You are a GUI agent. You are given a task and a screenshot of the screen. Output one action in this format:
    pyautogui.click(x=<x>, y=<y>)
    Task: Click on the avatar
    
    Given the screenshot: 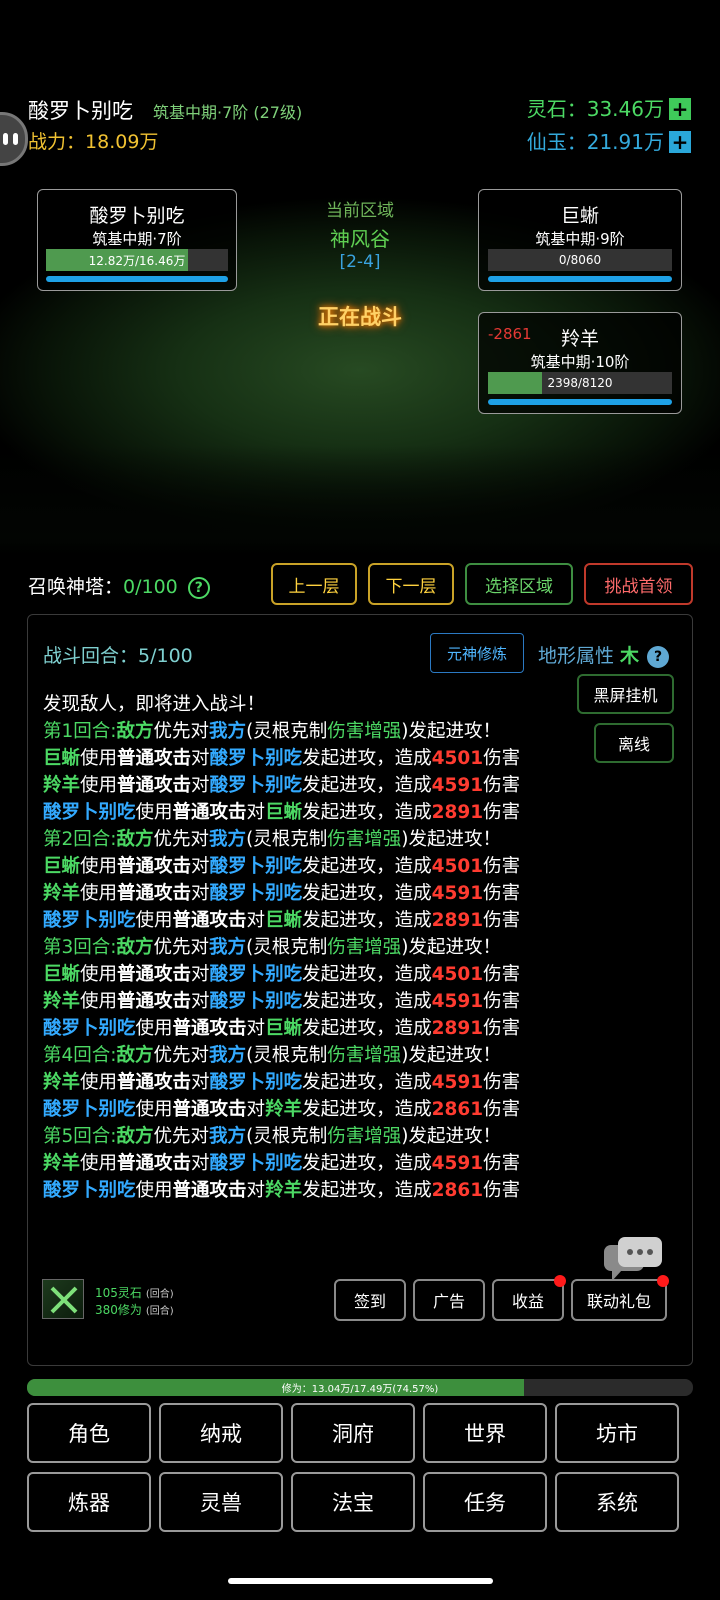 What is the action you would take?
    pyautogui.click(x=14, y=139)
    